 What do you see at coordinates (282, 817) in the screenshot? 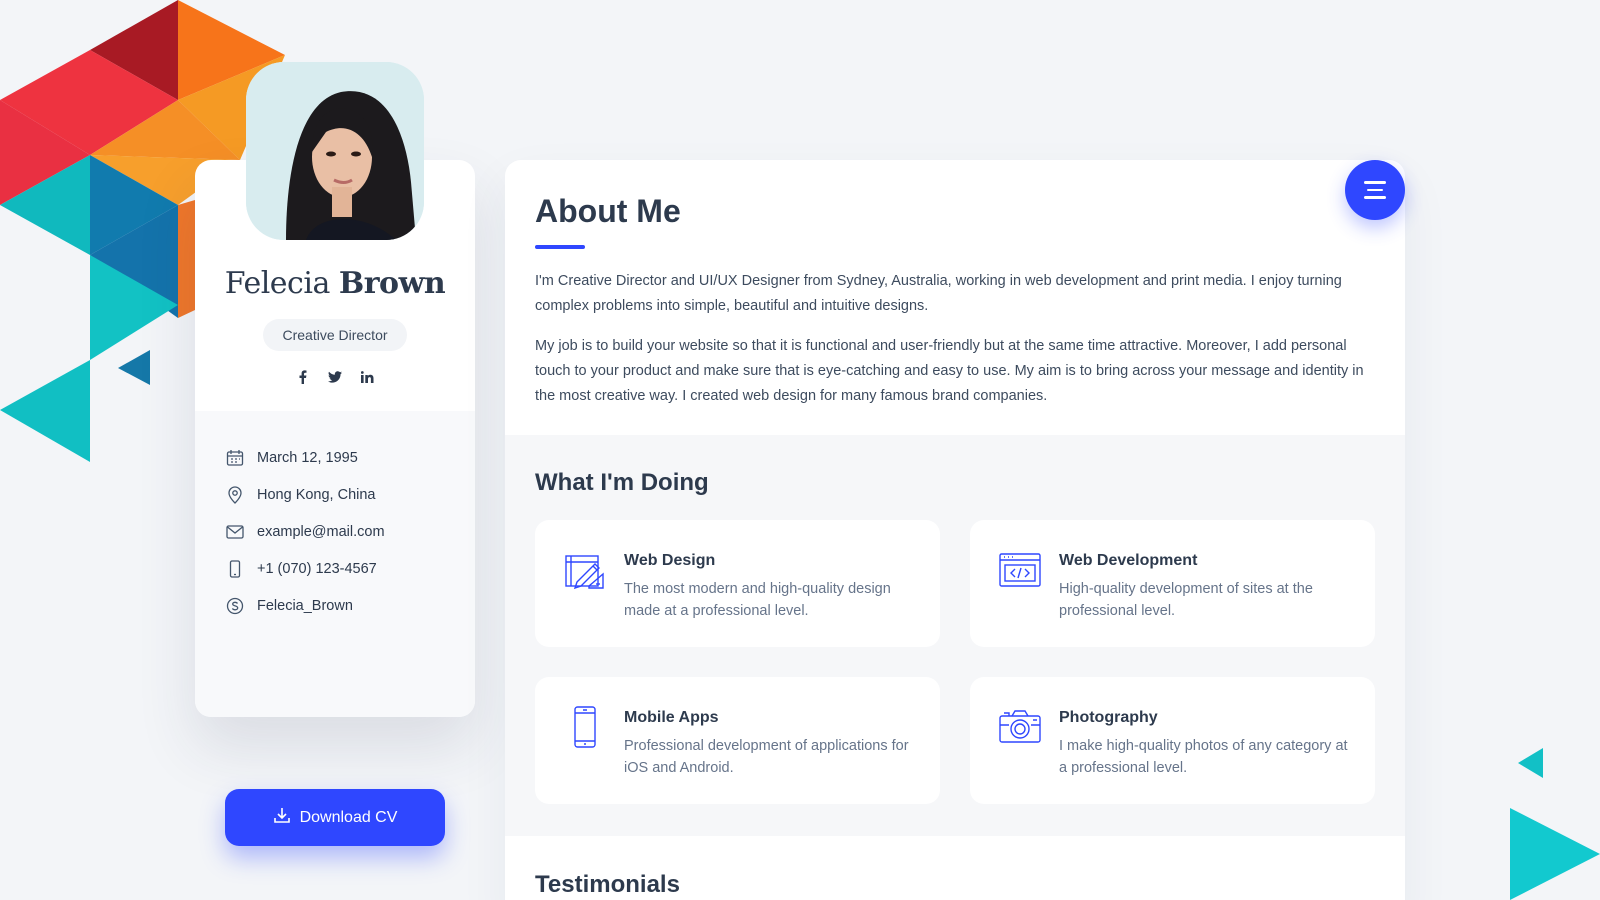
I see `download-icon` at bounding box center [282, 817].